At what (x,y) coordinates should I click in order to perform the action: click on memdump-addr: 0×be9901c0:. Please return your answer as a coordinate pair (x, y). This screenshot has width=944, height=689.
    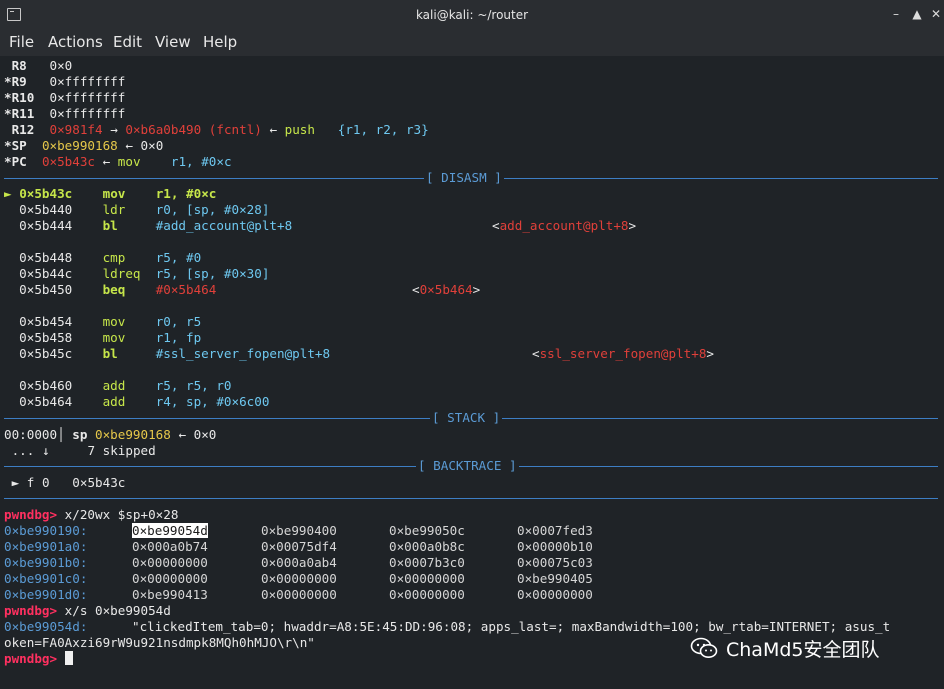
    Looking at the image, I should click on (46, 578).